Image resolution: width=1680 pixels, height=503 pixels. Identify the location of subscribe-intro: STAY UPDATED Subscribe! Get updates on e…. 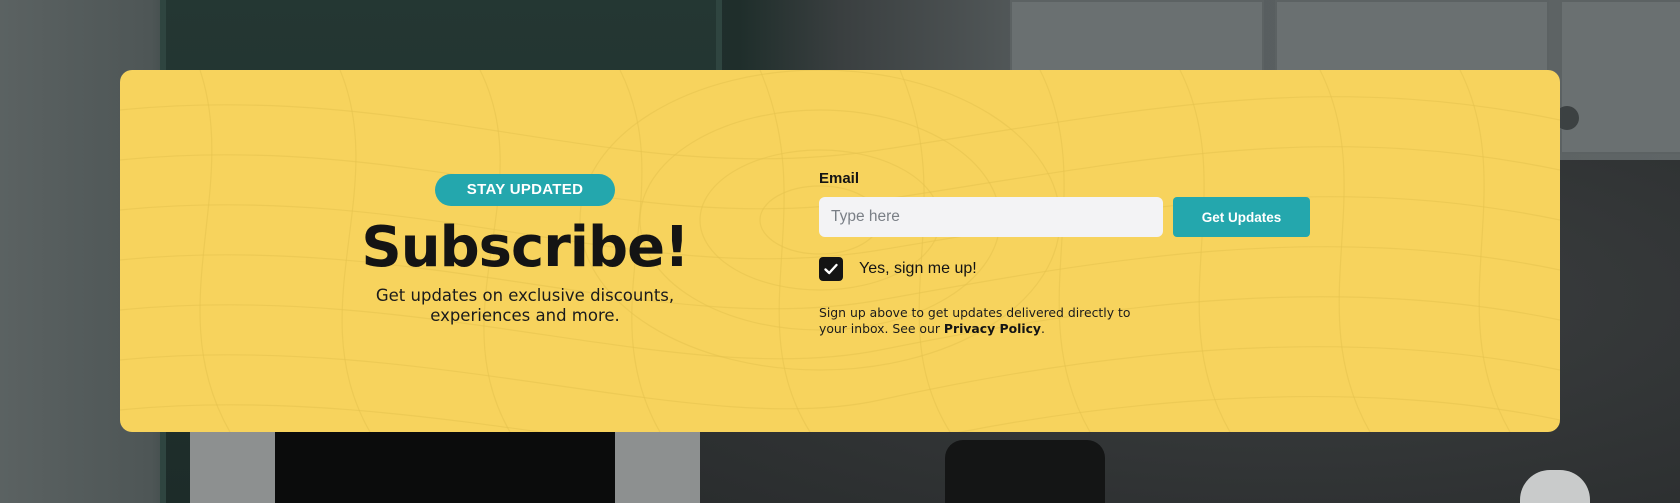
(525, 250).